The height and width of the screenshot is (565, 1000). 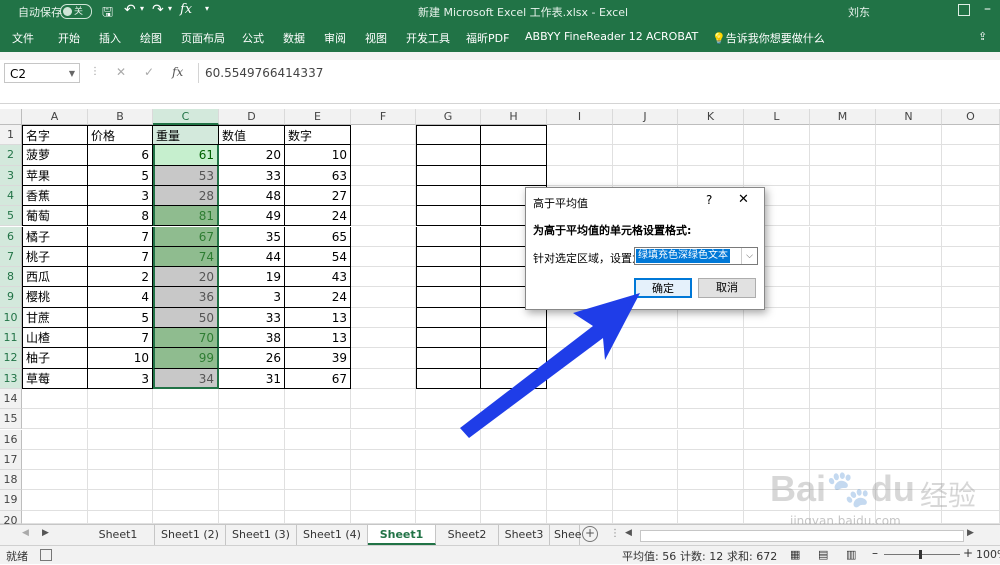 What do you see at coordinates (318, 297) in the screenshot?
I see `table-row-cell: 24` at bounding box center [318, 297].